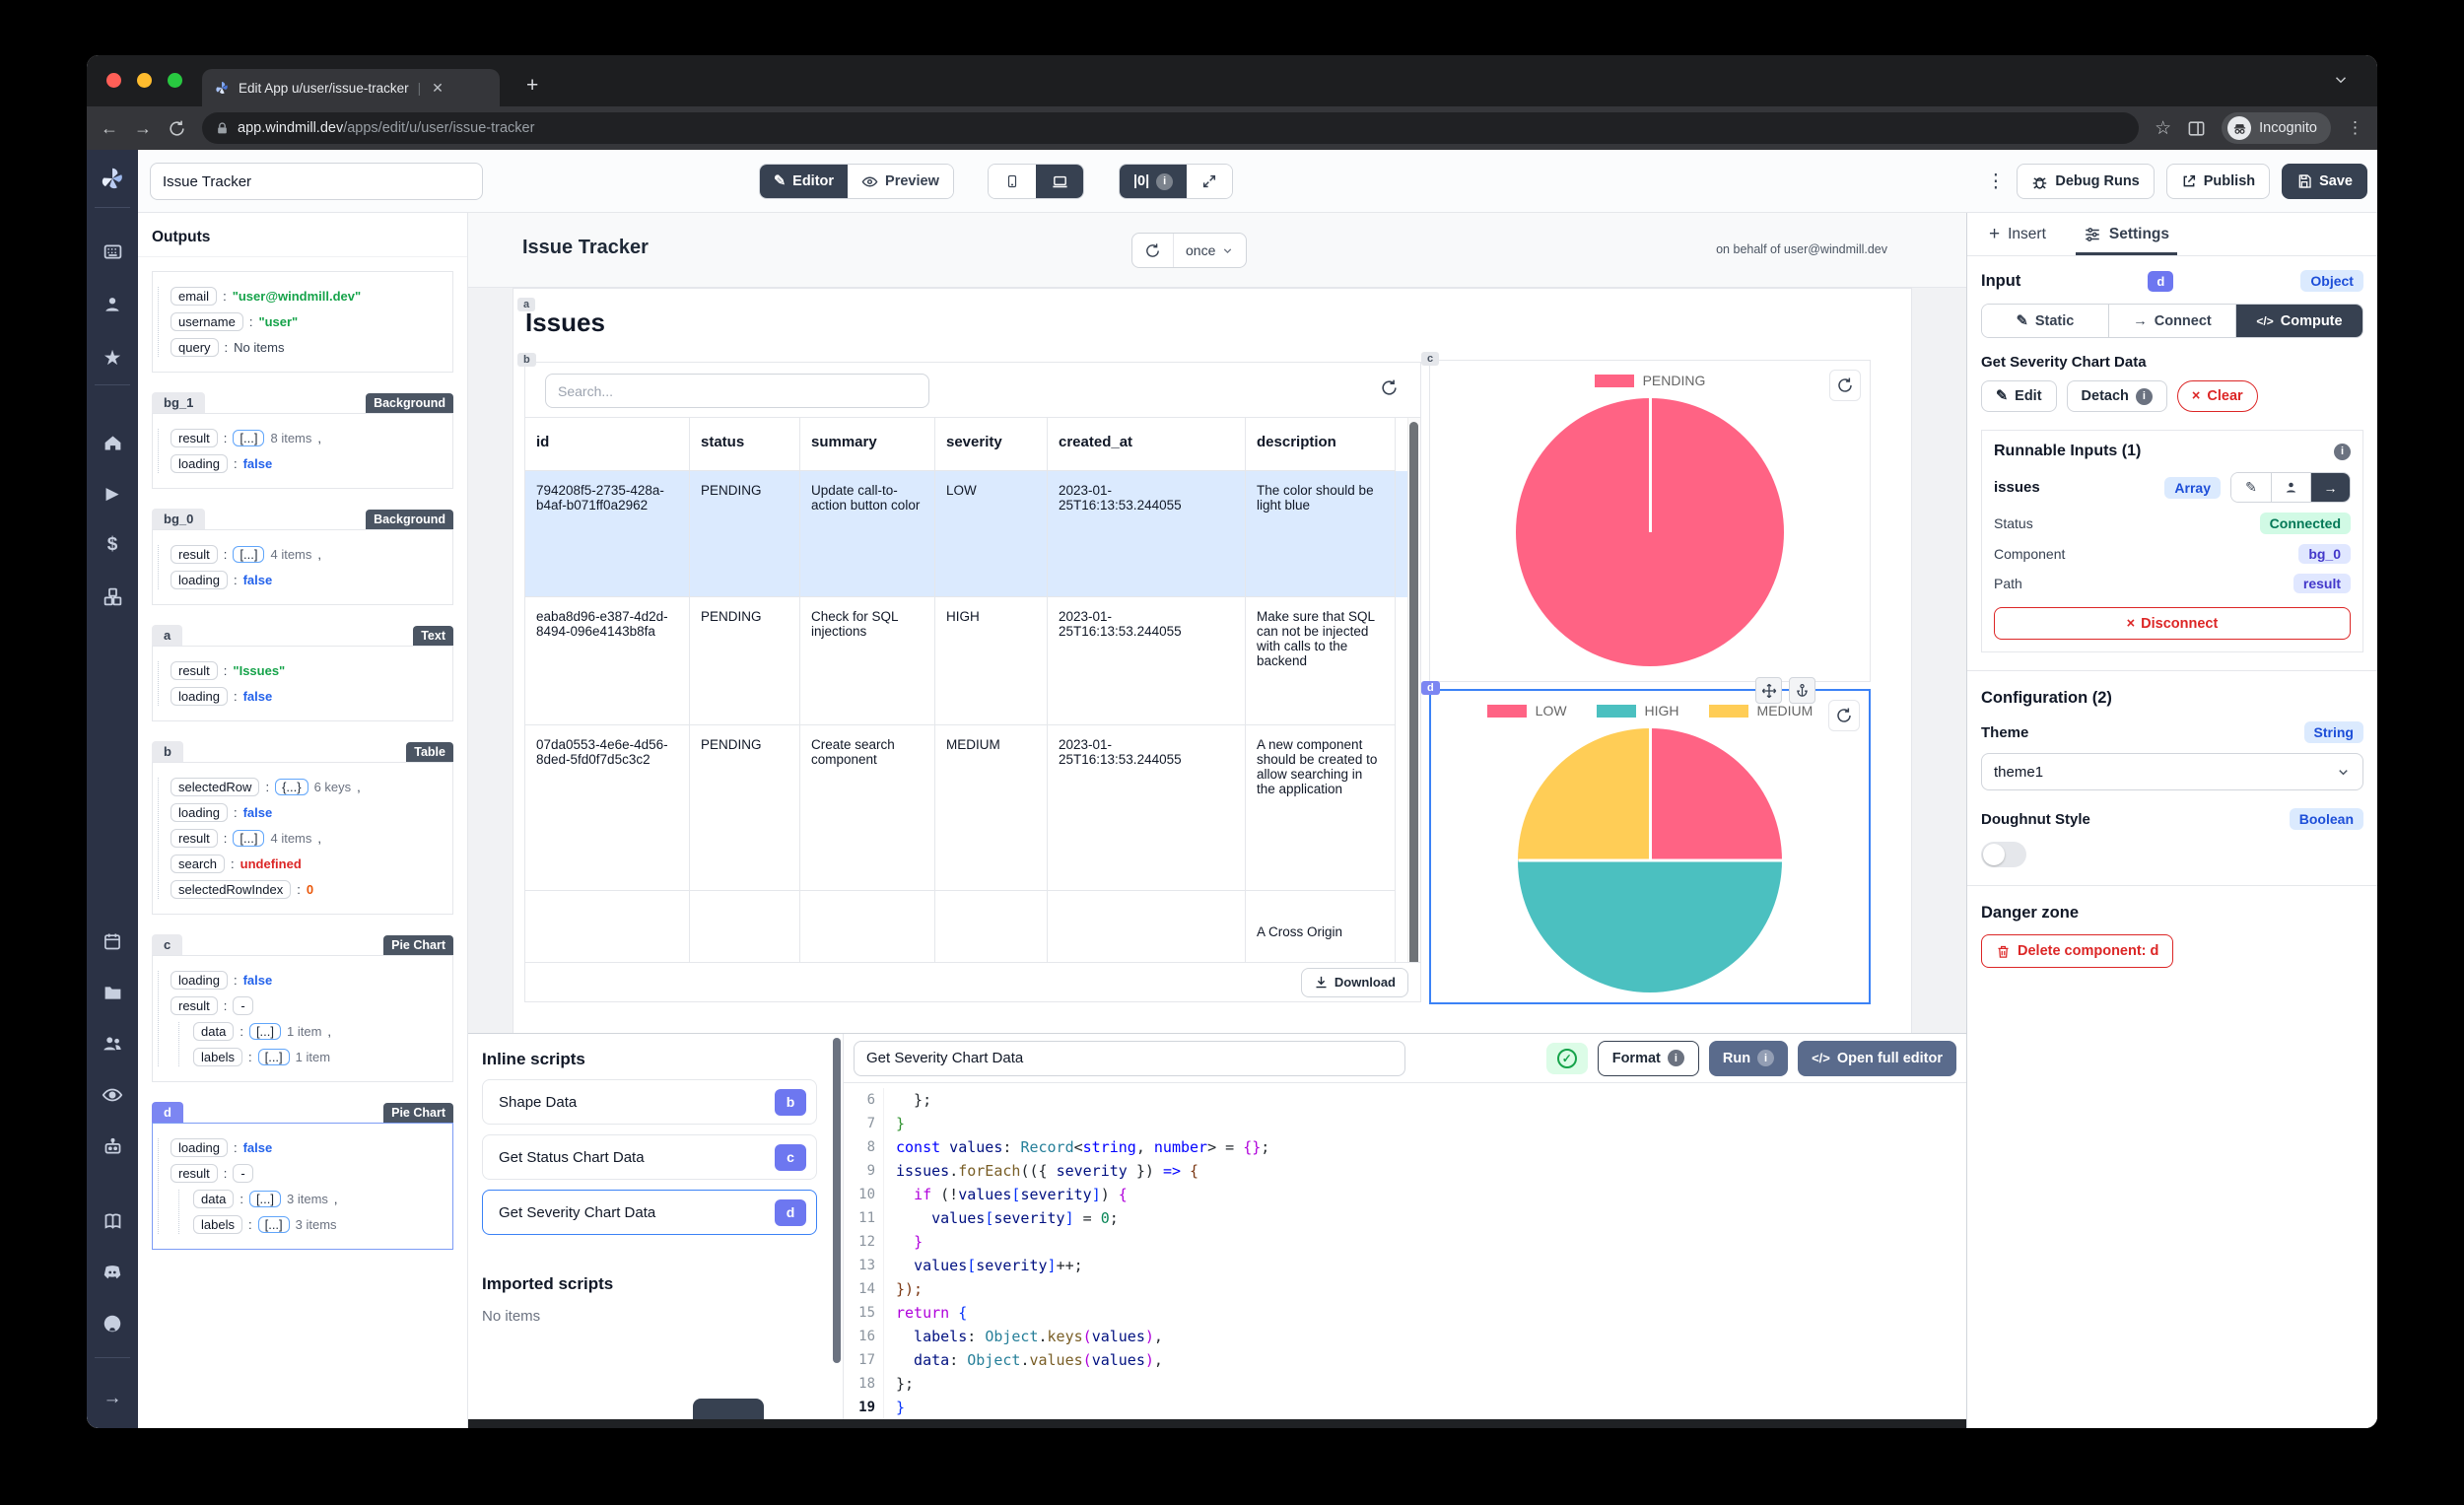  Describe the element at coordinates (991, 444) in the screenshot. I see `table-header-cell: severity` at that location.